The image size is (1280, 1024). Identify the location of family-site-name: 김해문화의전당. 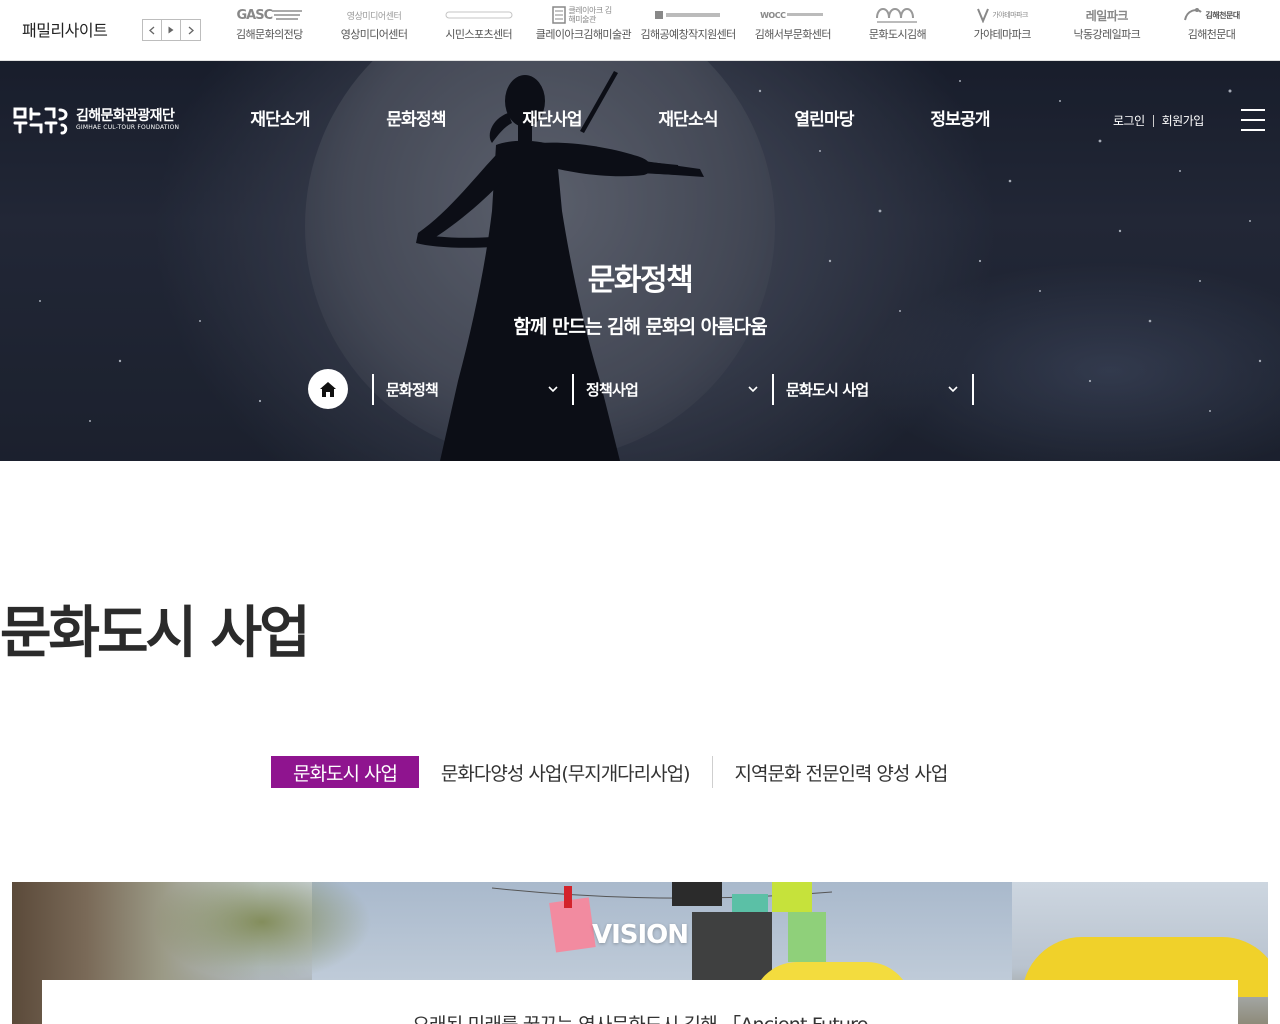
(269, 34).